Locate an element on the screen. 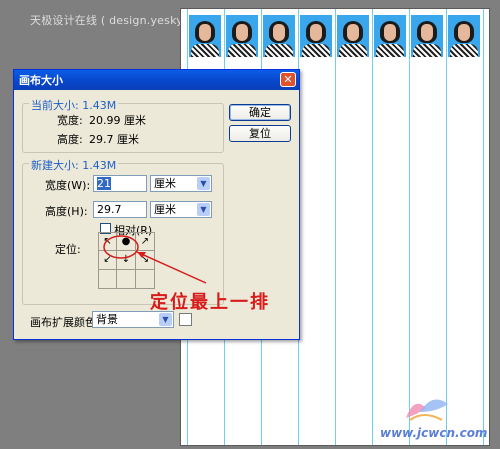  ext-color-label: 画布扩展颜色: is located at coordinates (65, 322).